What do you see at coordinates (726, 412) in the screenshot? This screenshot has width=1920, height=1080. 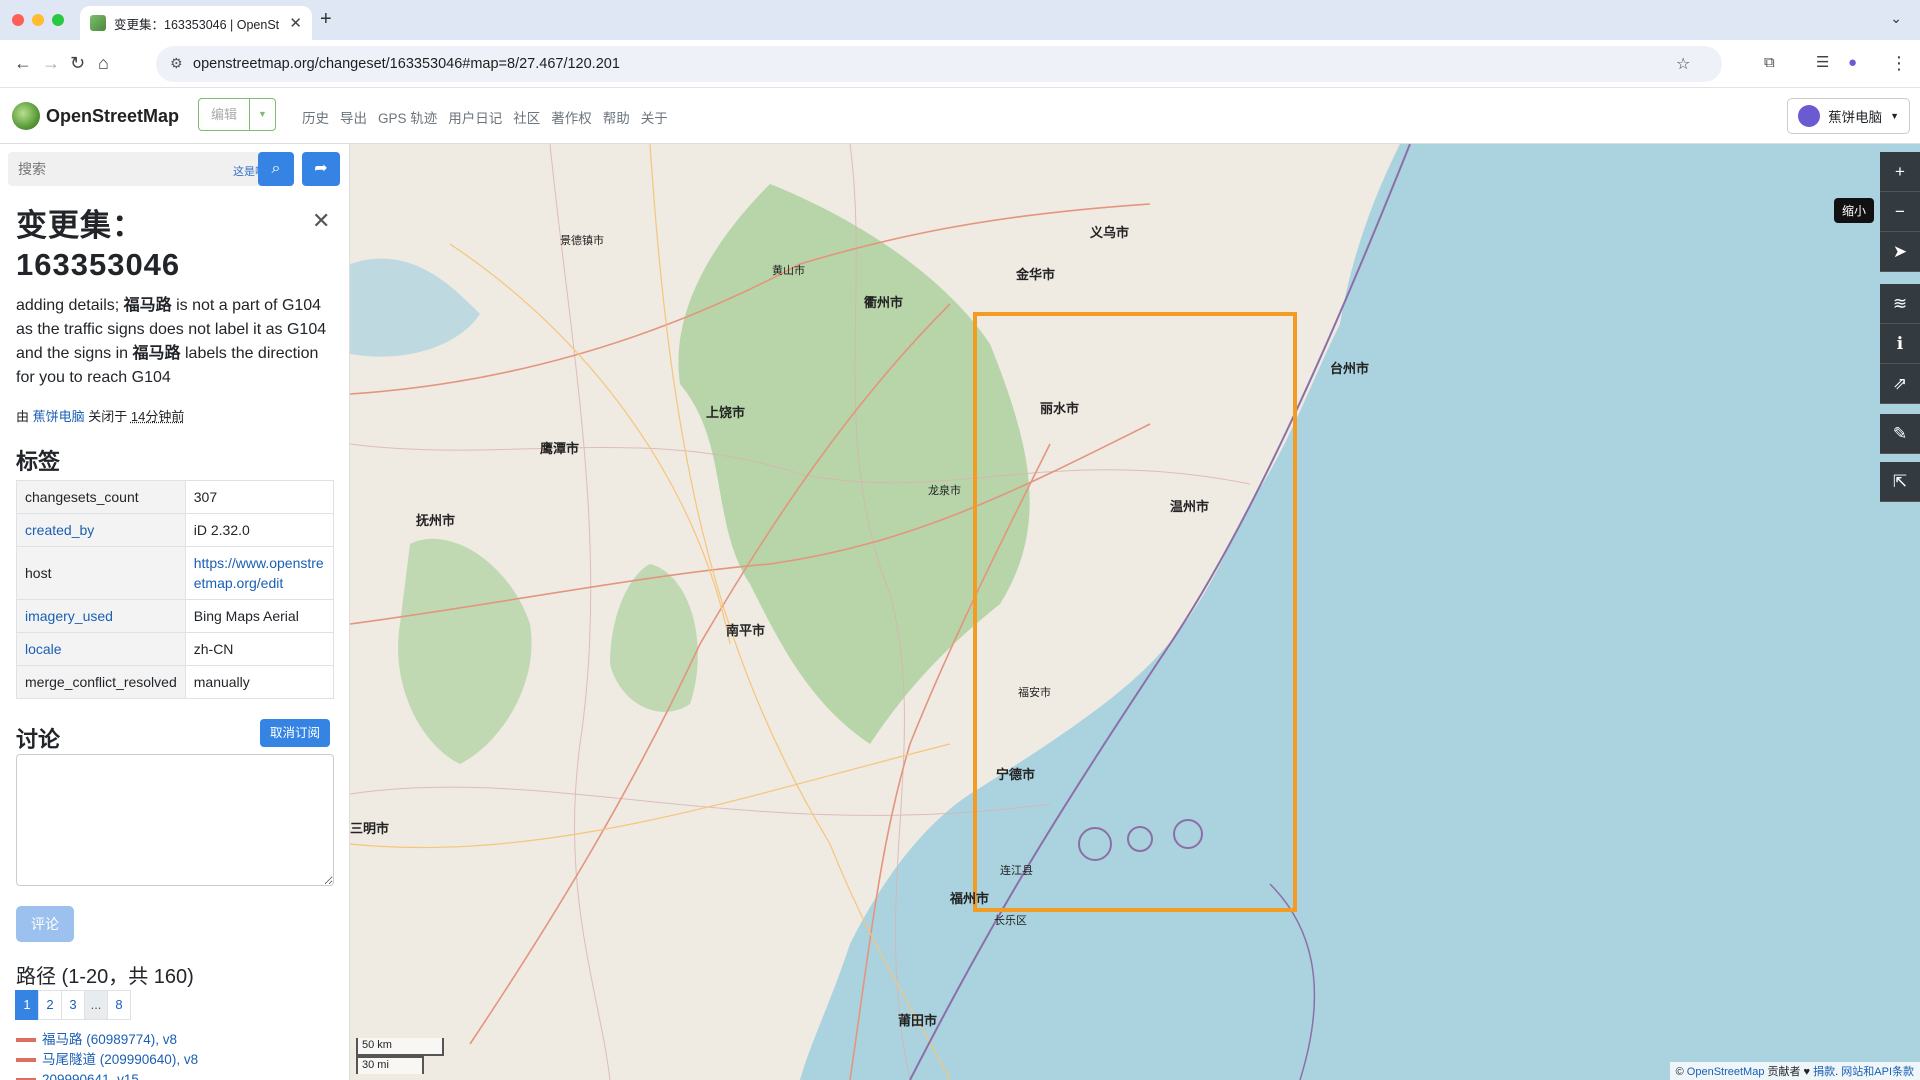 I see `city-label: 上饶市` at bounding box center [726, 412].